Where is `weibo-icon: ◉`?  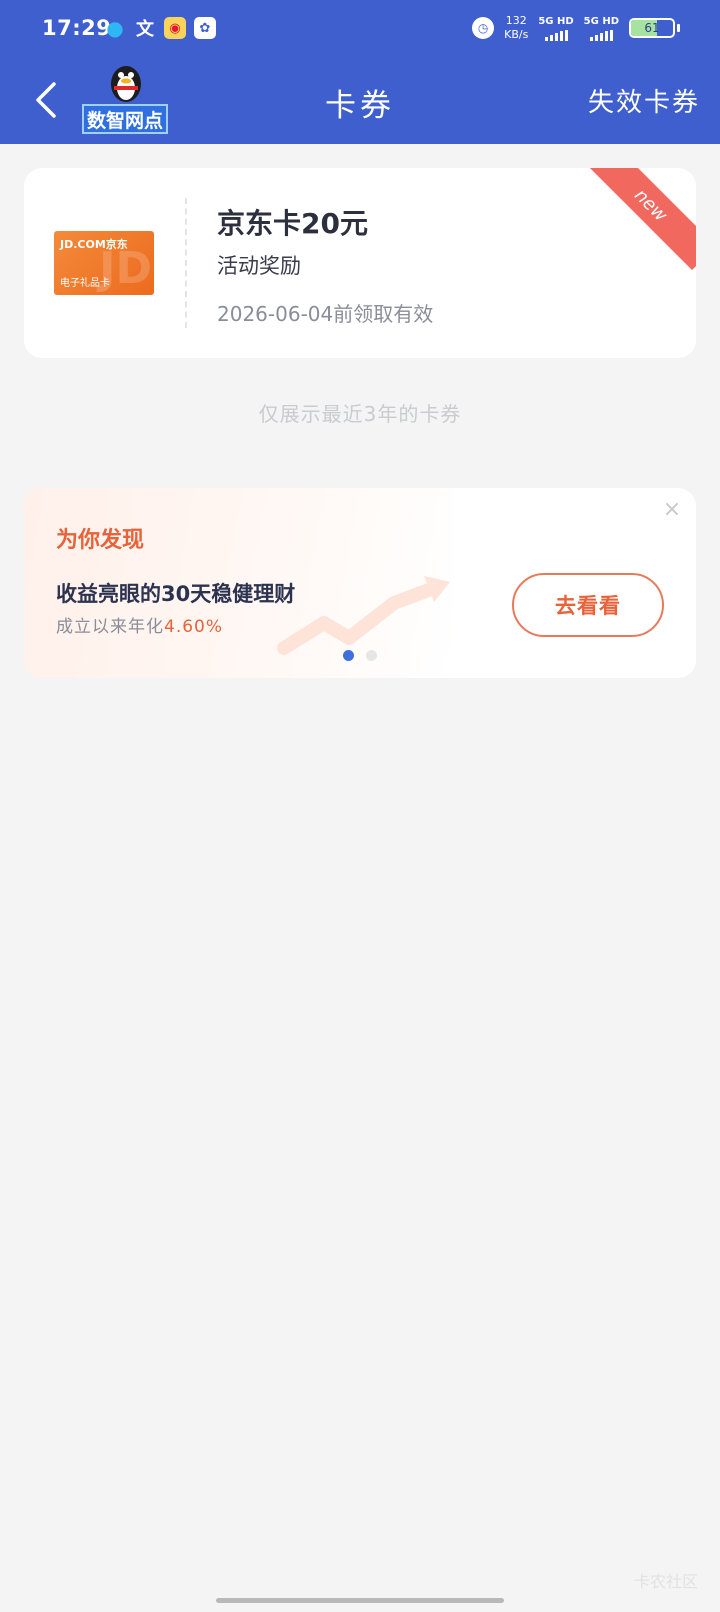 weibo-icon: ◉ is located at coordinates (175, 28).